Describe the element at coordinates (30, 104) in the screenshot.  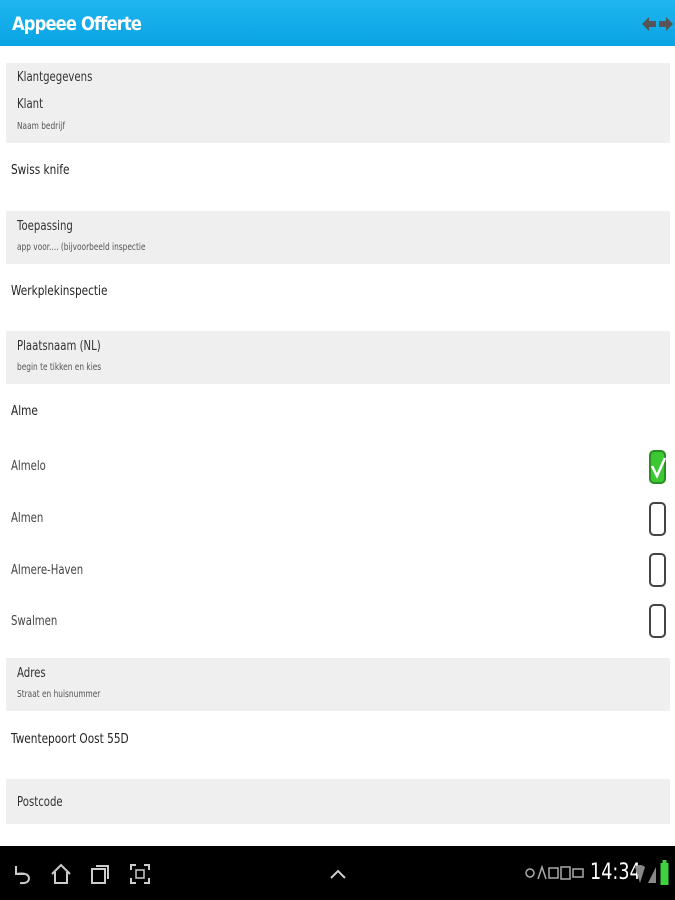
I see `klant-label: Klant` at that location.